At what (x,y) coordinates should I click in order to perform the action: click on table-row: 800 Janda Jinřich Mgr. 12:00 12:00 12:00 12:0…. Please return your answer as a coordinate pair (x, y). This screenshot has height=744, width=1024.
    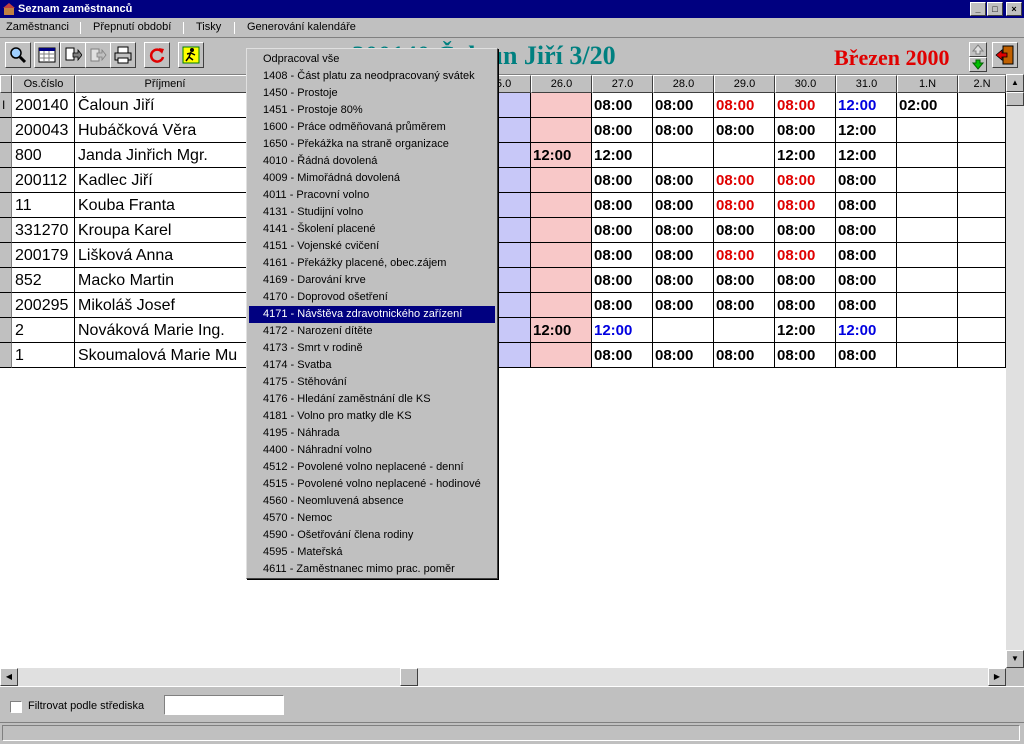
    Looking at the image, I should click on (503, 155).